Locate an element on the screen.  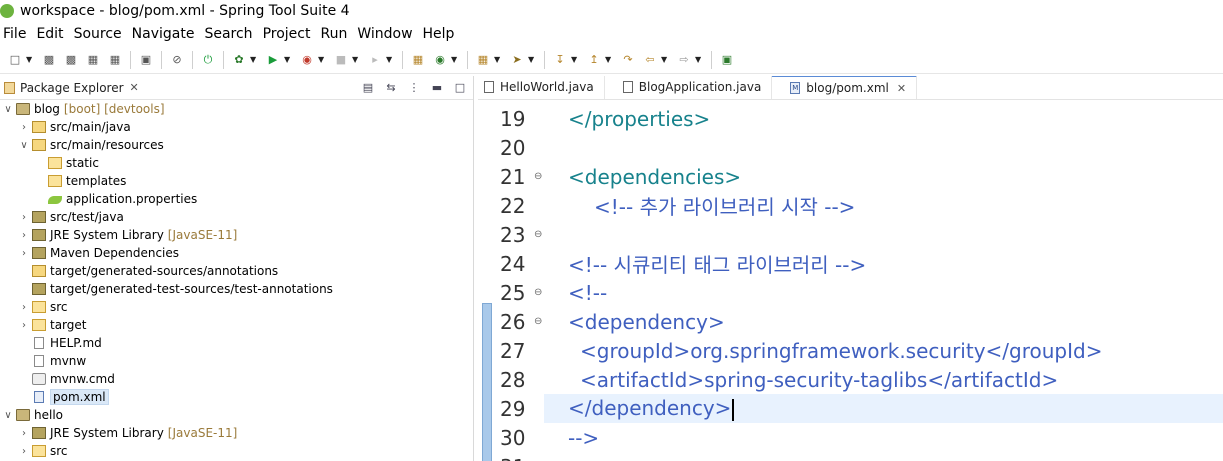
new-class-dropdown-icon: ▼ is located at coordinates (455, 59).